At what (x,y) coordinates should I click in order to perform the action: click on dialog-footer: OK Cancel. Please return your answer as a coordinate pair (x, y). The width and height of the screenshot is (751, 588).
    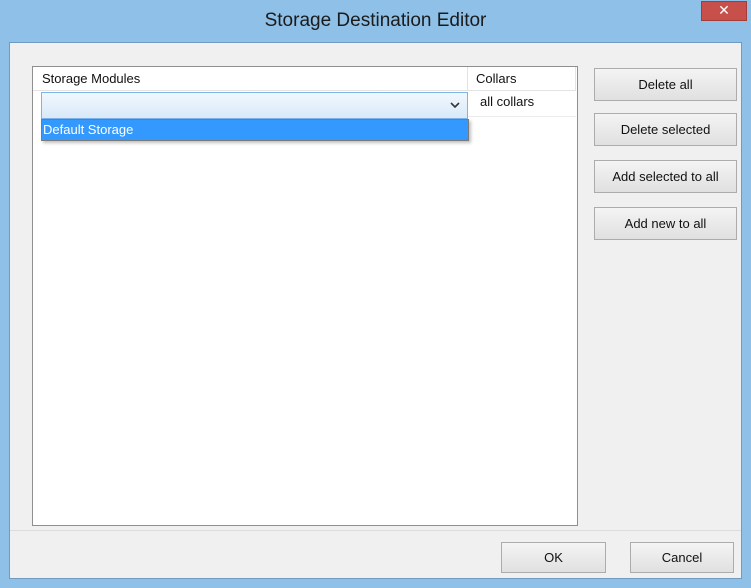
    Looking at the image, I should click on (375, 554).